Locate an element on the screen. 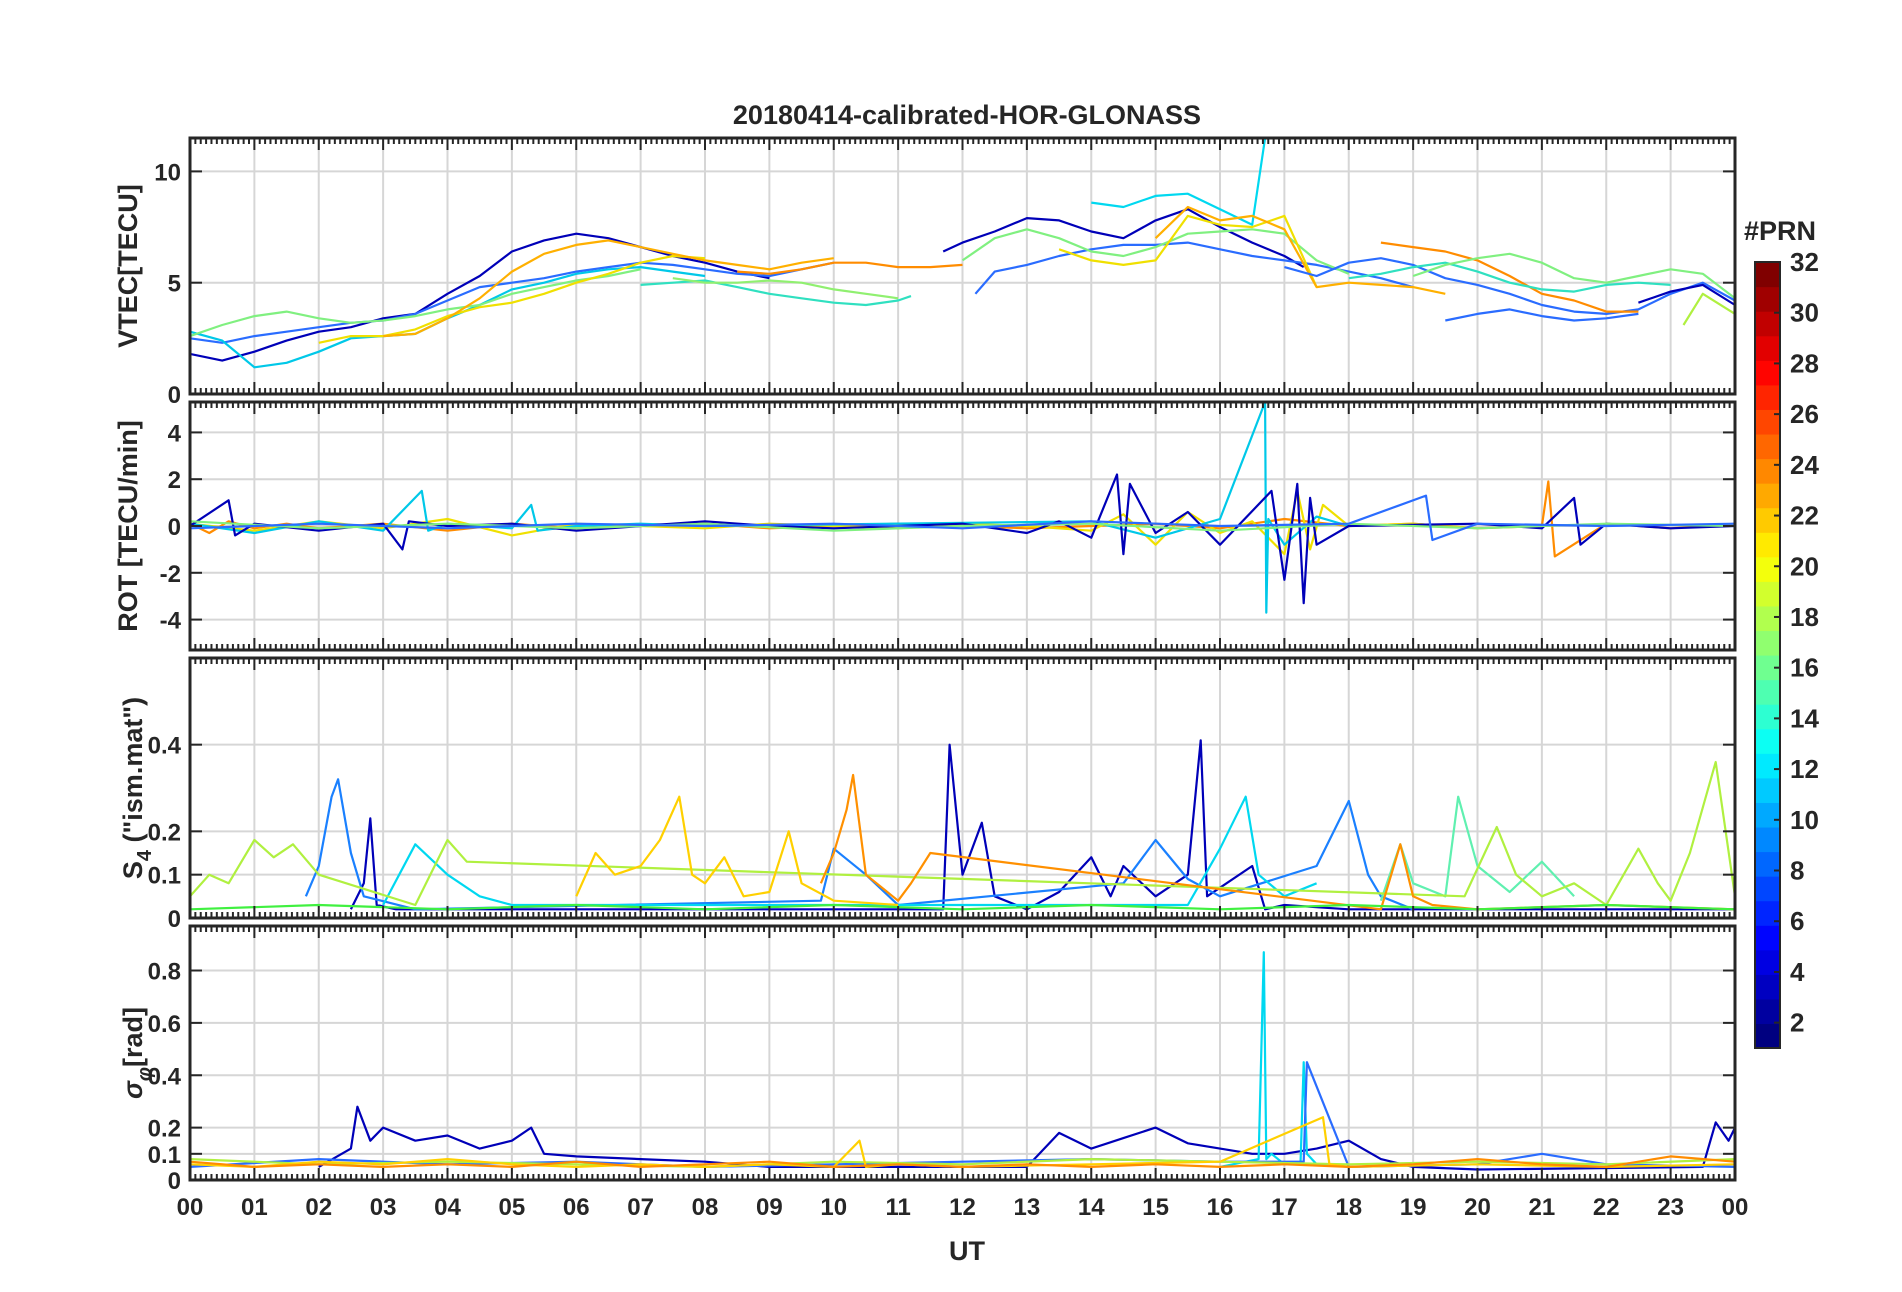  colorbar-tick-label: 20 is located at coordinates (1804, 566).